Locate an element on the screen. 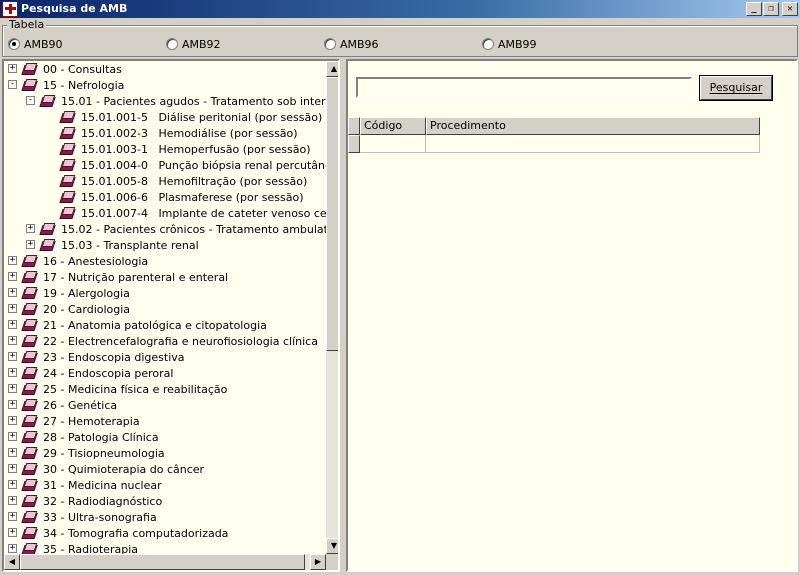 This screenshot has width=800, height=575. tree-node: +20 - Cardiologia is located at coordinates (68, 309).